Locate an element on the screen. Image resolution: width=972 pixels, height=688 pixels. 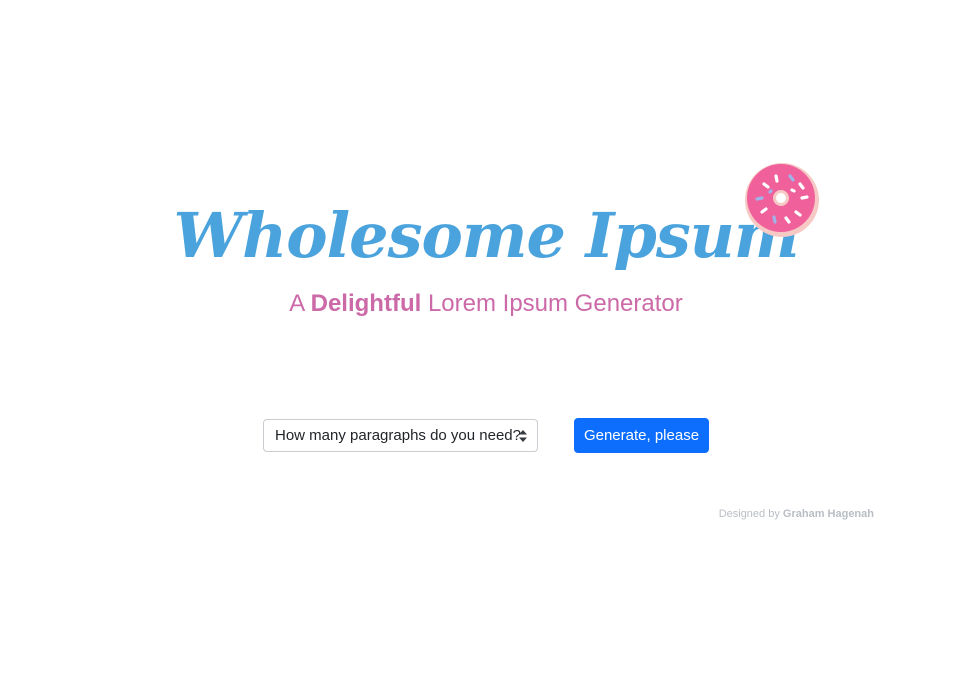
subtitle-suffix: Lorem Ipsum Generator is located at coordinates (555, 303).